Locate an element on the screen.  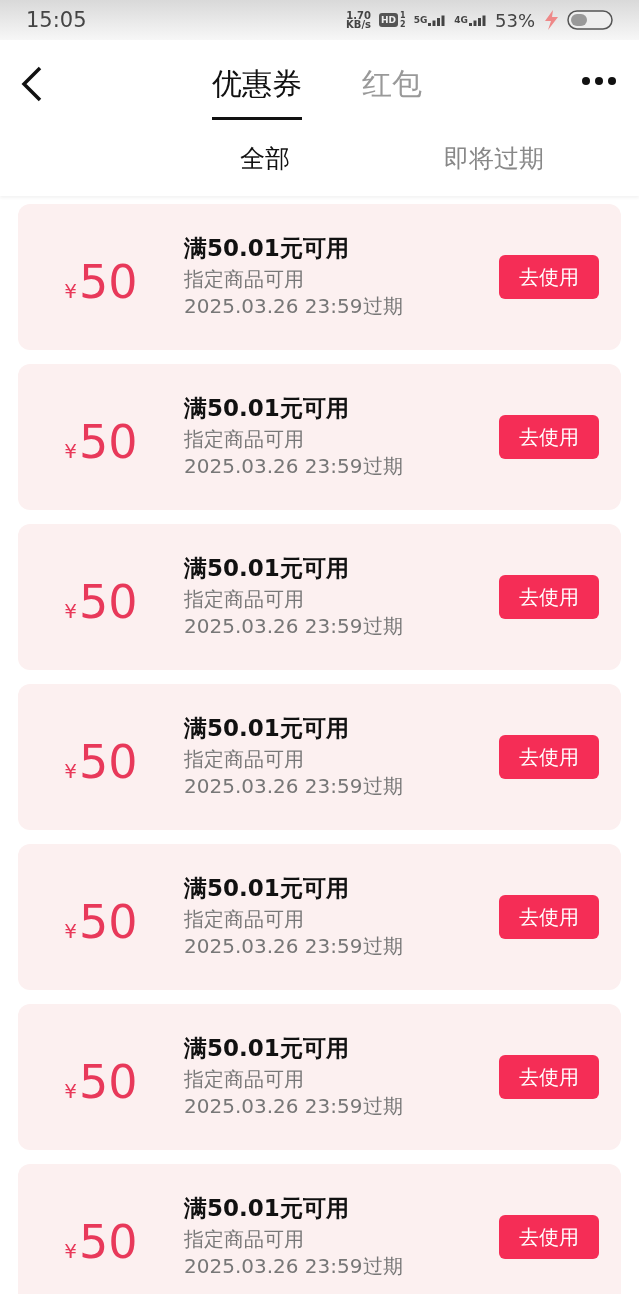
battery-icon is located at coordinates (590, 20).